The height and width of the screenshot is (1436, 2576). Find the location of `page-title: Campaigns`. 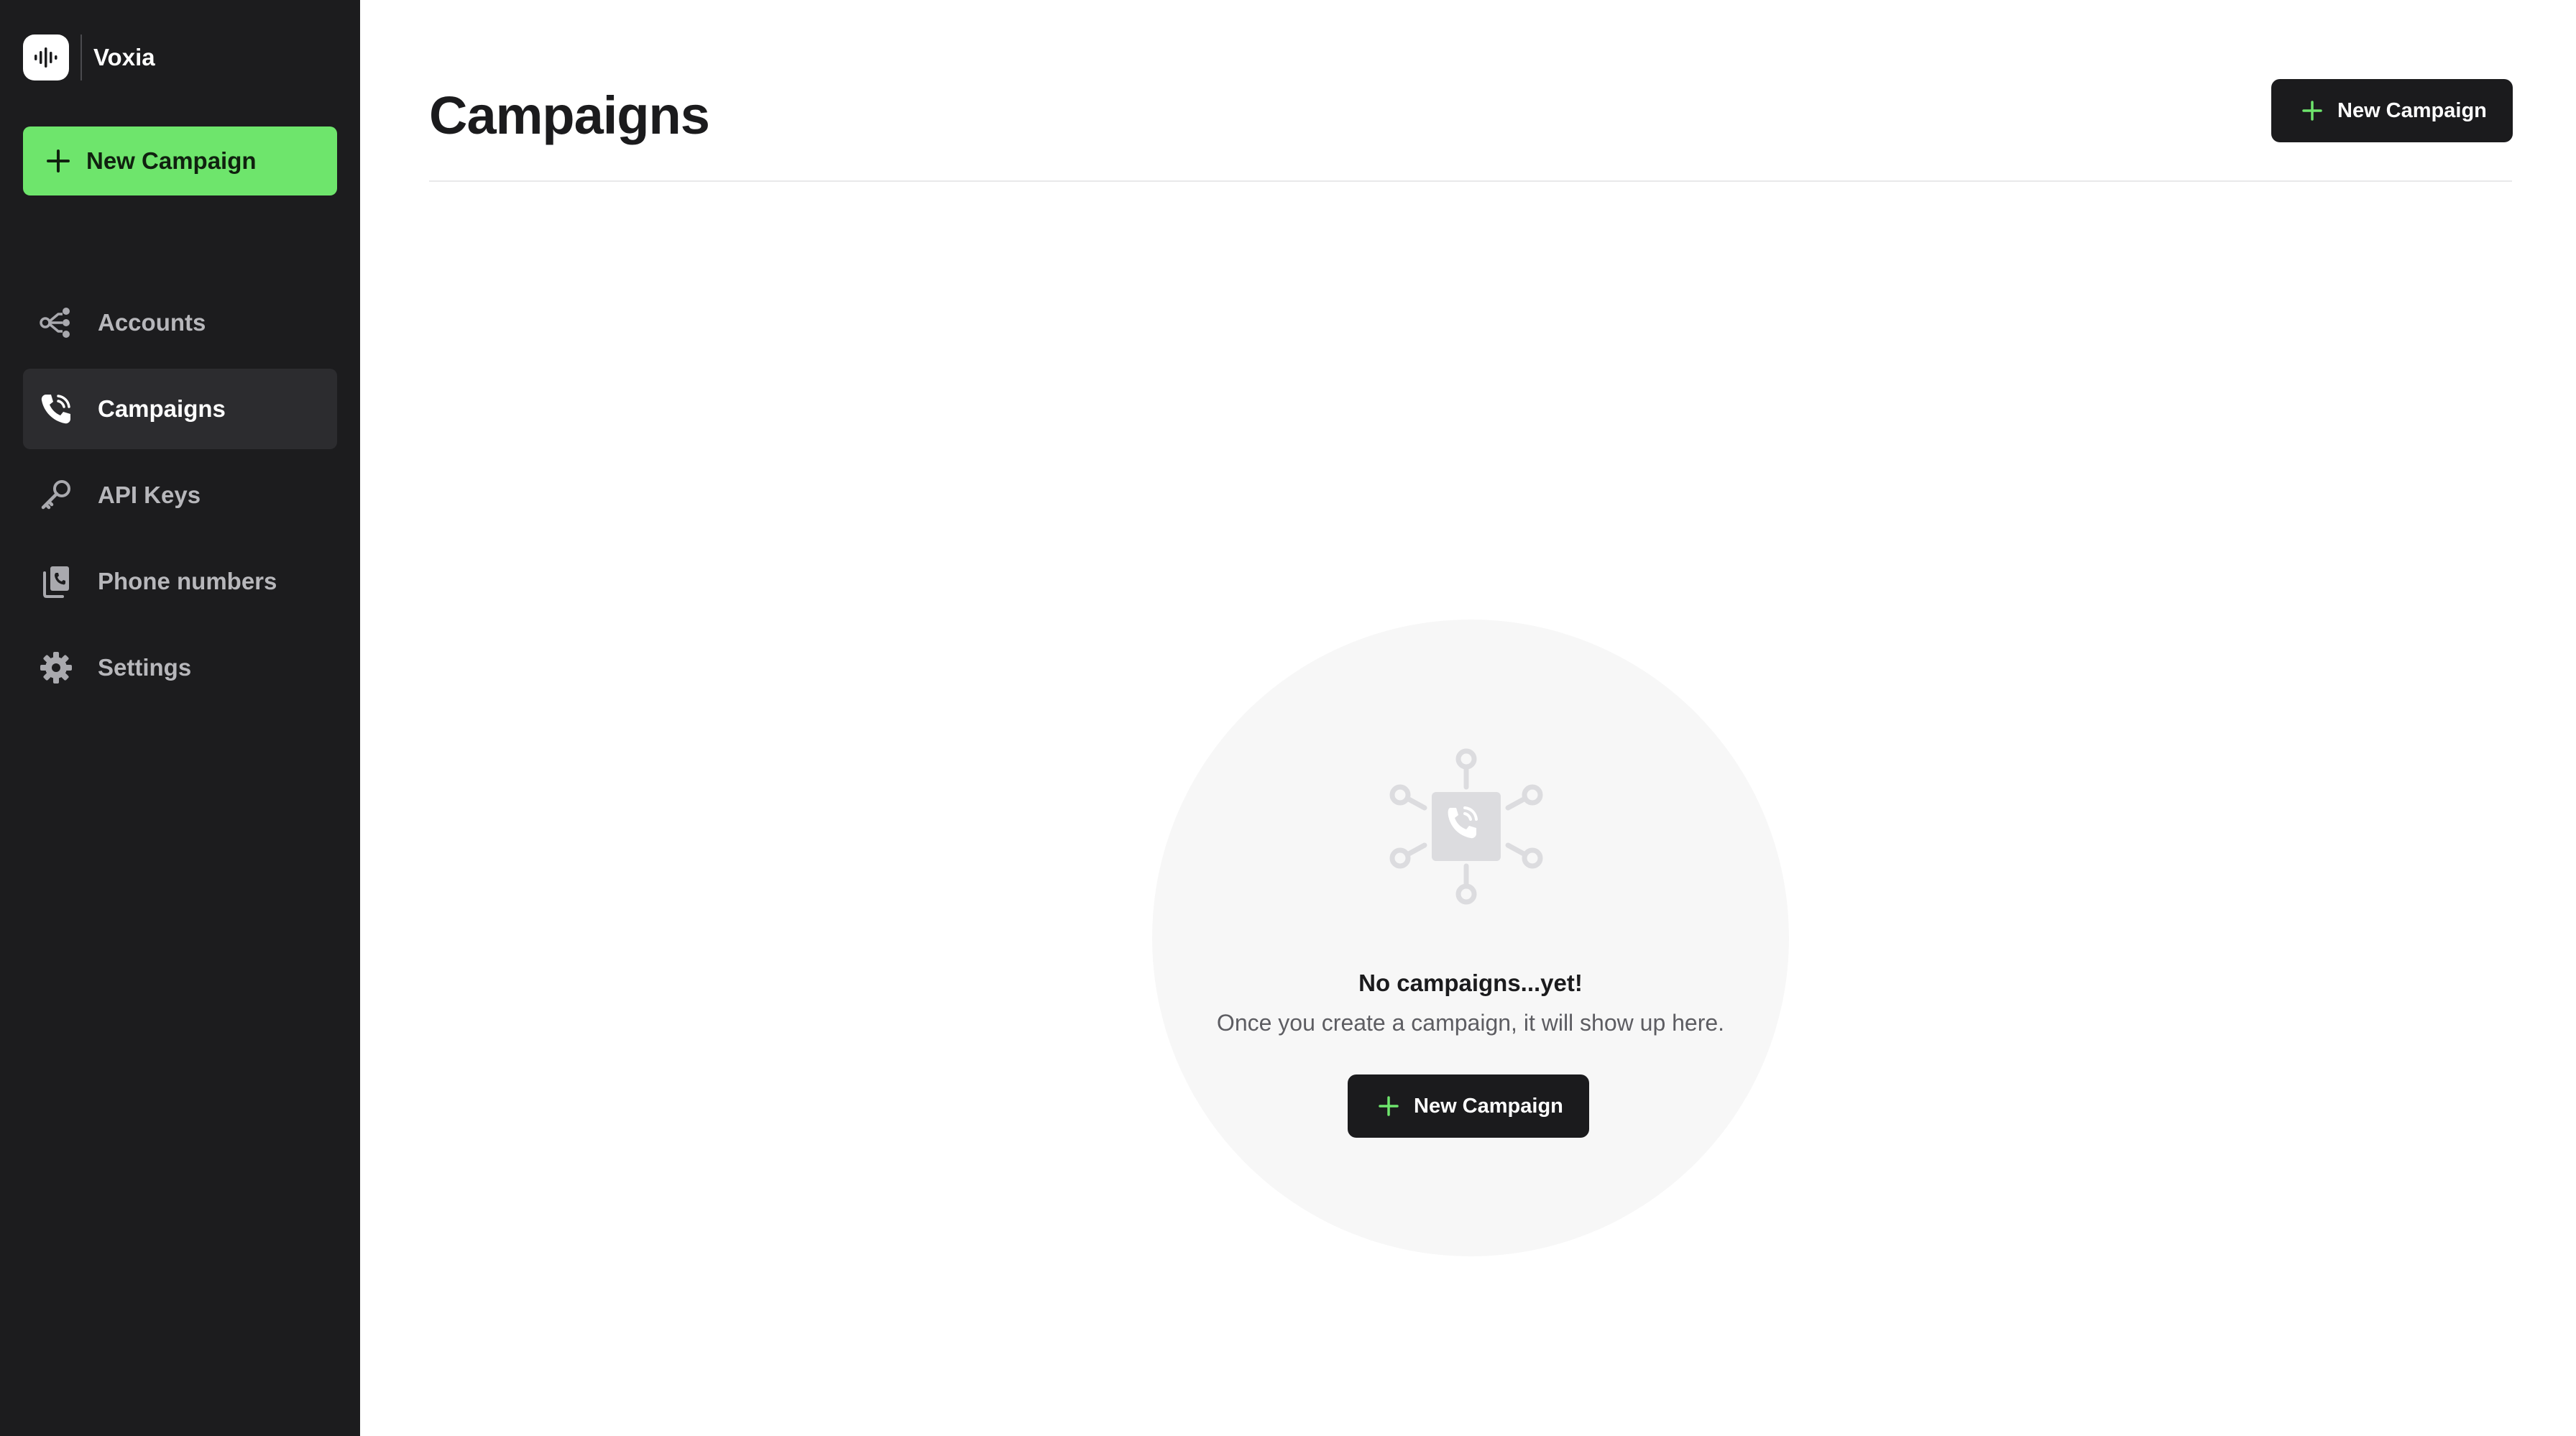

page-title: Campaigns is located at coordinates (569, 116).